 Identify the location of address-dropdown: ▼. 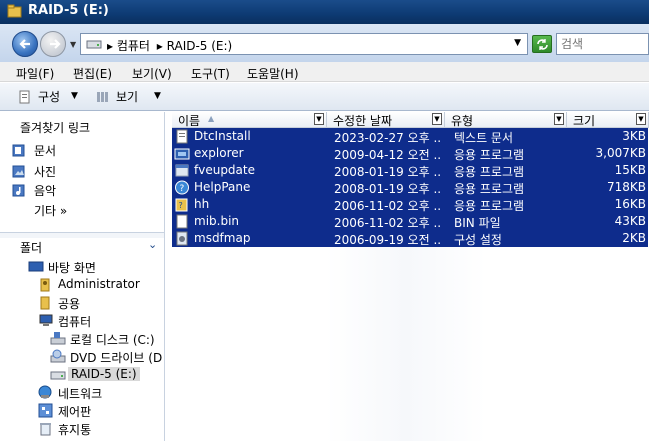
(517, 43).